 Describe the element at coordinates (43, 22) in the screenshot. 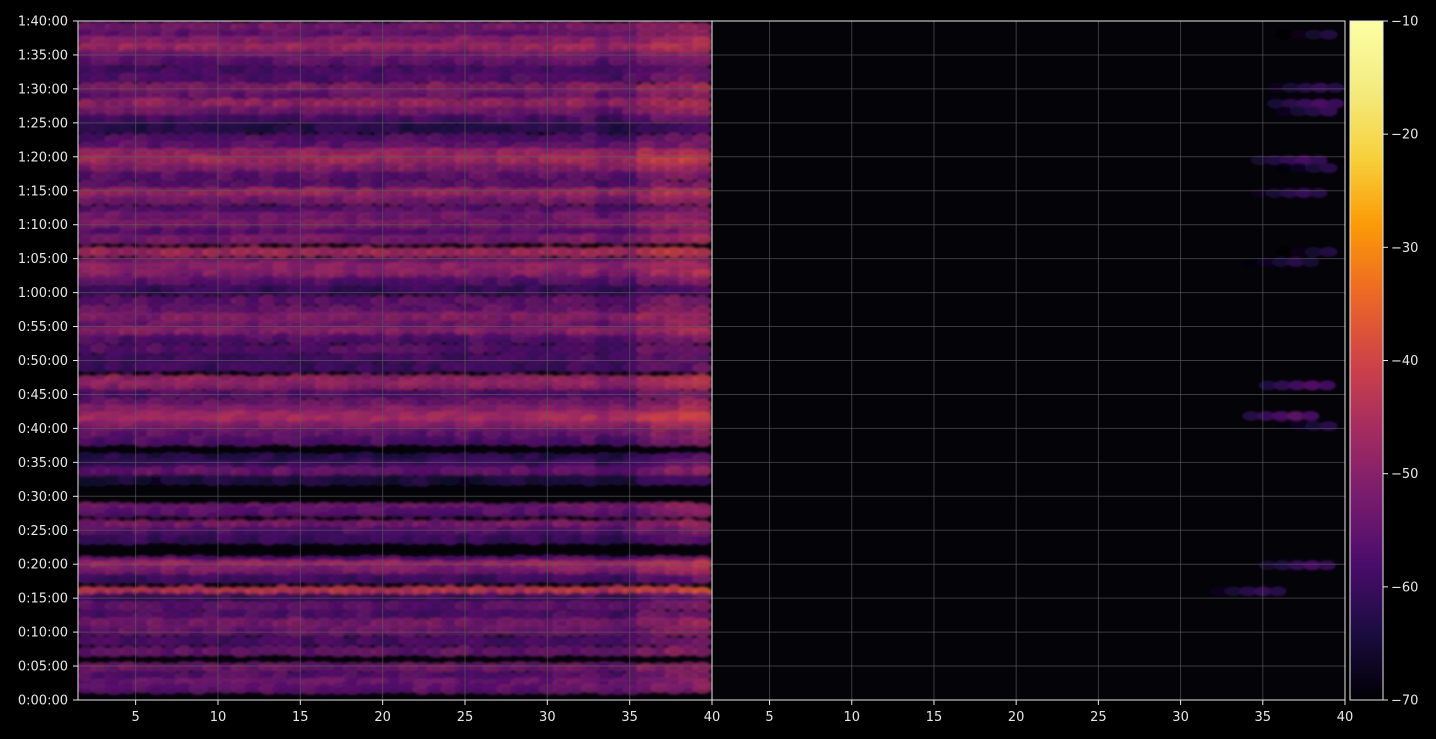

I see `y-tick-label: 1:40:00` at that location.